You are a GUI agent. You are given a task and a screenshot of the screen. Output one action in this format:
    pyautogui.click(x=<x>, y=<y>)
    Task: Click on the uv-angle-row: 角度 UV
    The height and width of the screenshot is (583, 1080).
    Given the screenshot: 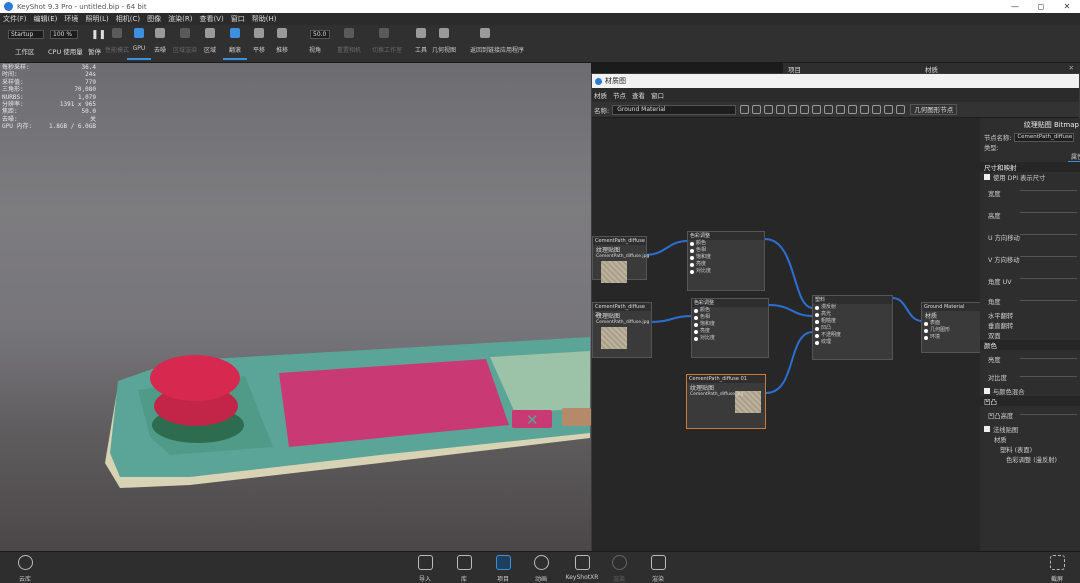 What is the action you would take?
    pyautogui.click(x=1030, y=281)
    